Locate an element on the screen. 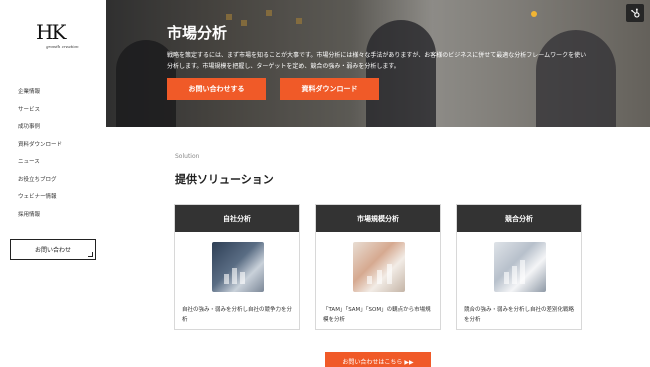 Image resolution: width=650 pixels, height=367 pixels. sidebar-item-case-studies: 成功事例 is located at coordinates (40, 128).